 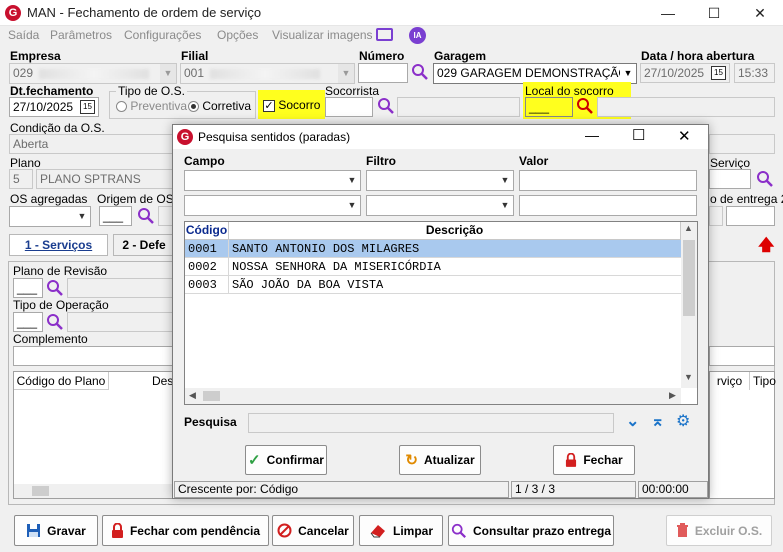 I want to click on col-tipo: Tipo, so click(x=764, y=381).